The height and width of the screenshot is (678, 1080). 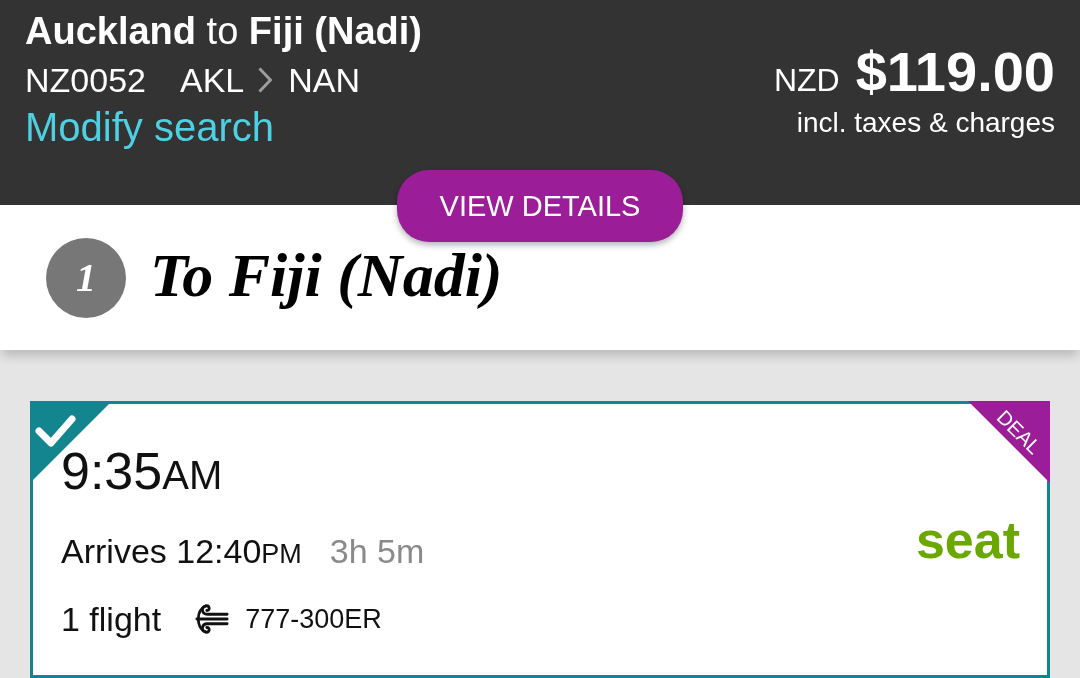 I want to click on view-details-button: VIEW DETAILS, so click(x=540, y=206).